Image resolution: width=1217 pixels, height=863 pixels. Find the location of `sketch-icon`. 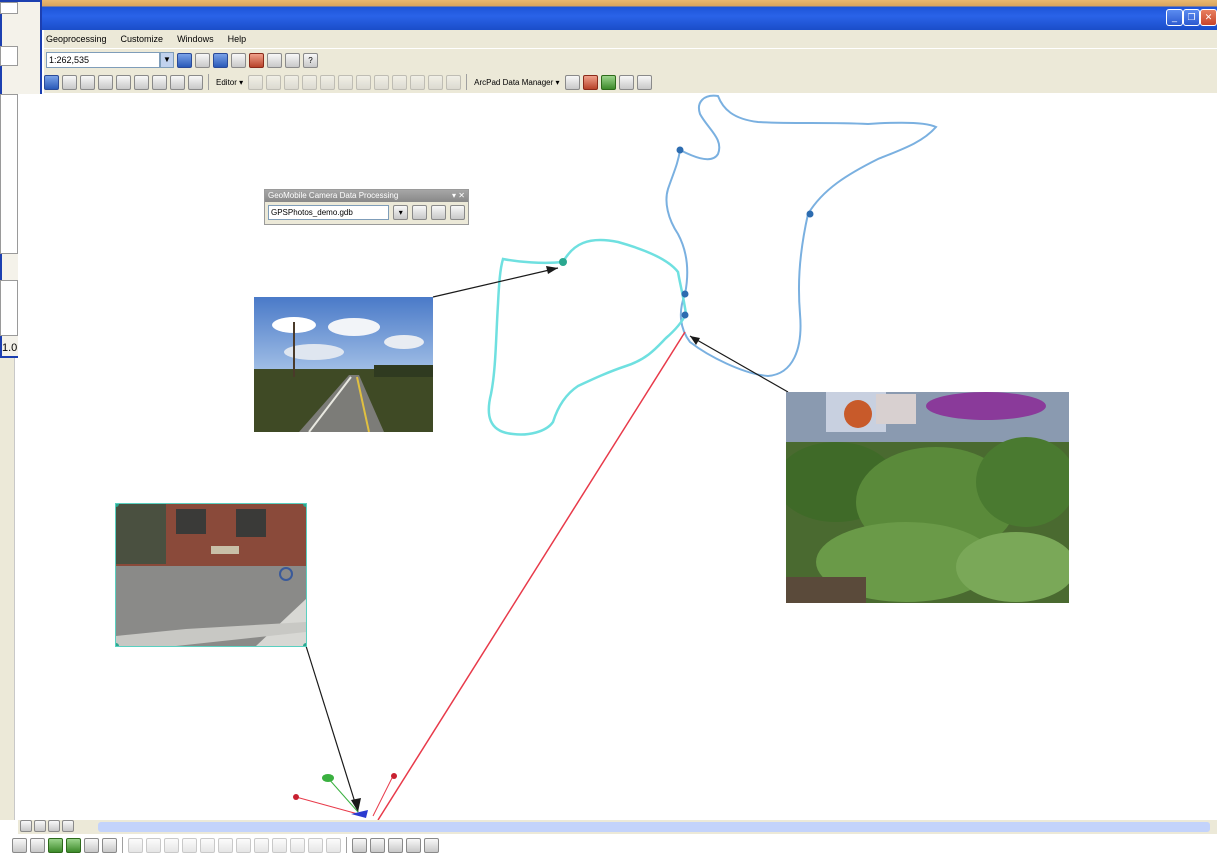

sketch-icon is located at coordinates (256, 82).